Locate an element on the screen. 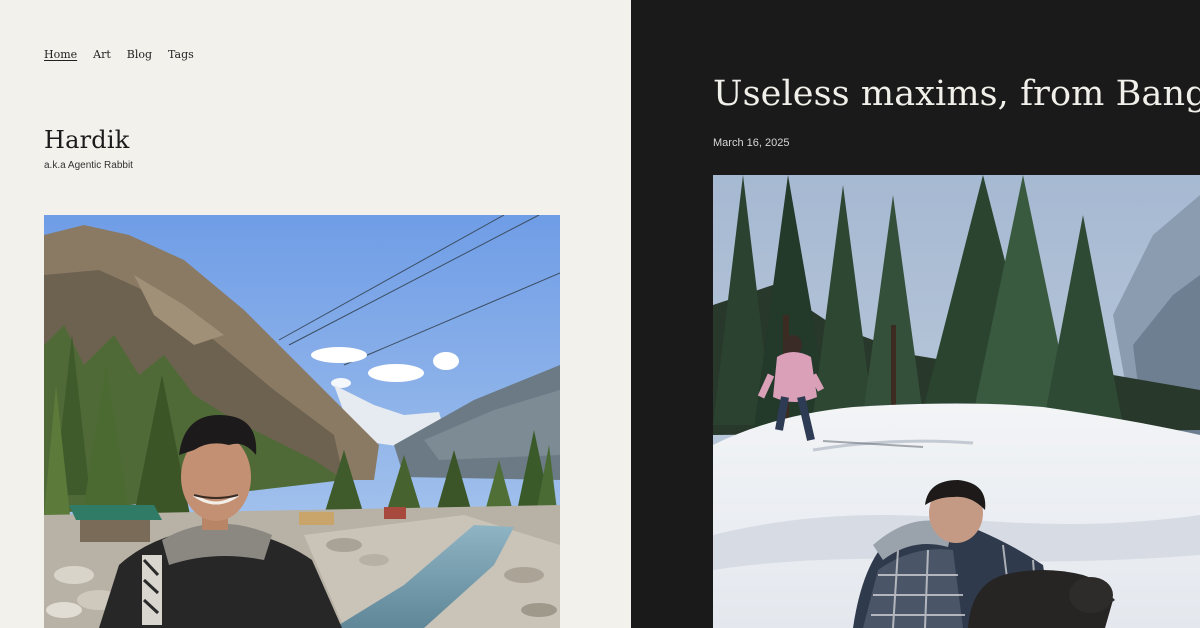  nav-tags-link: Tags is located at coordinates (181, 54).